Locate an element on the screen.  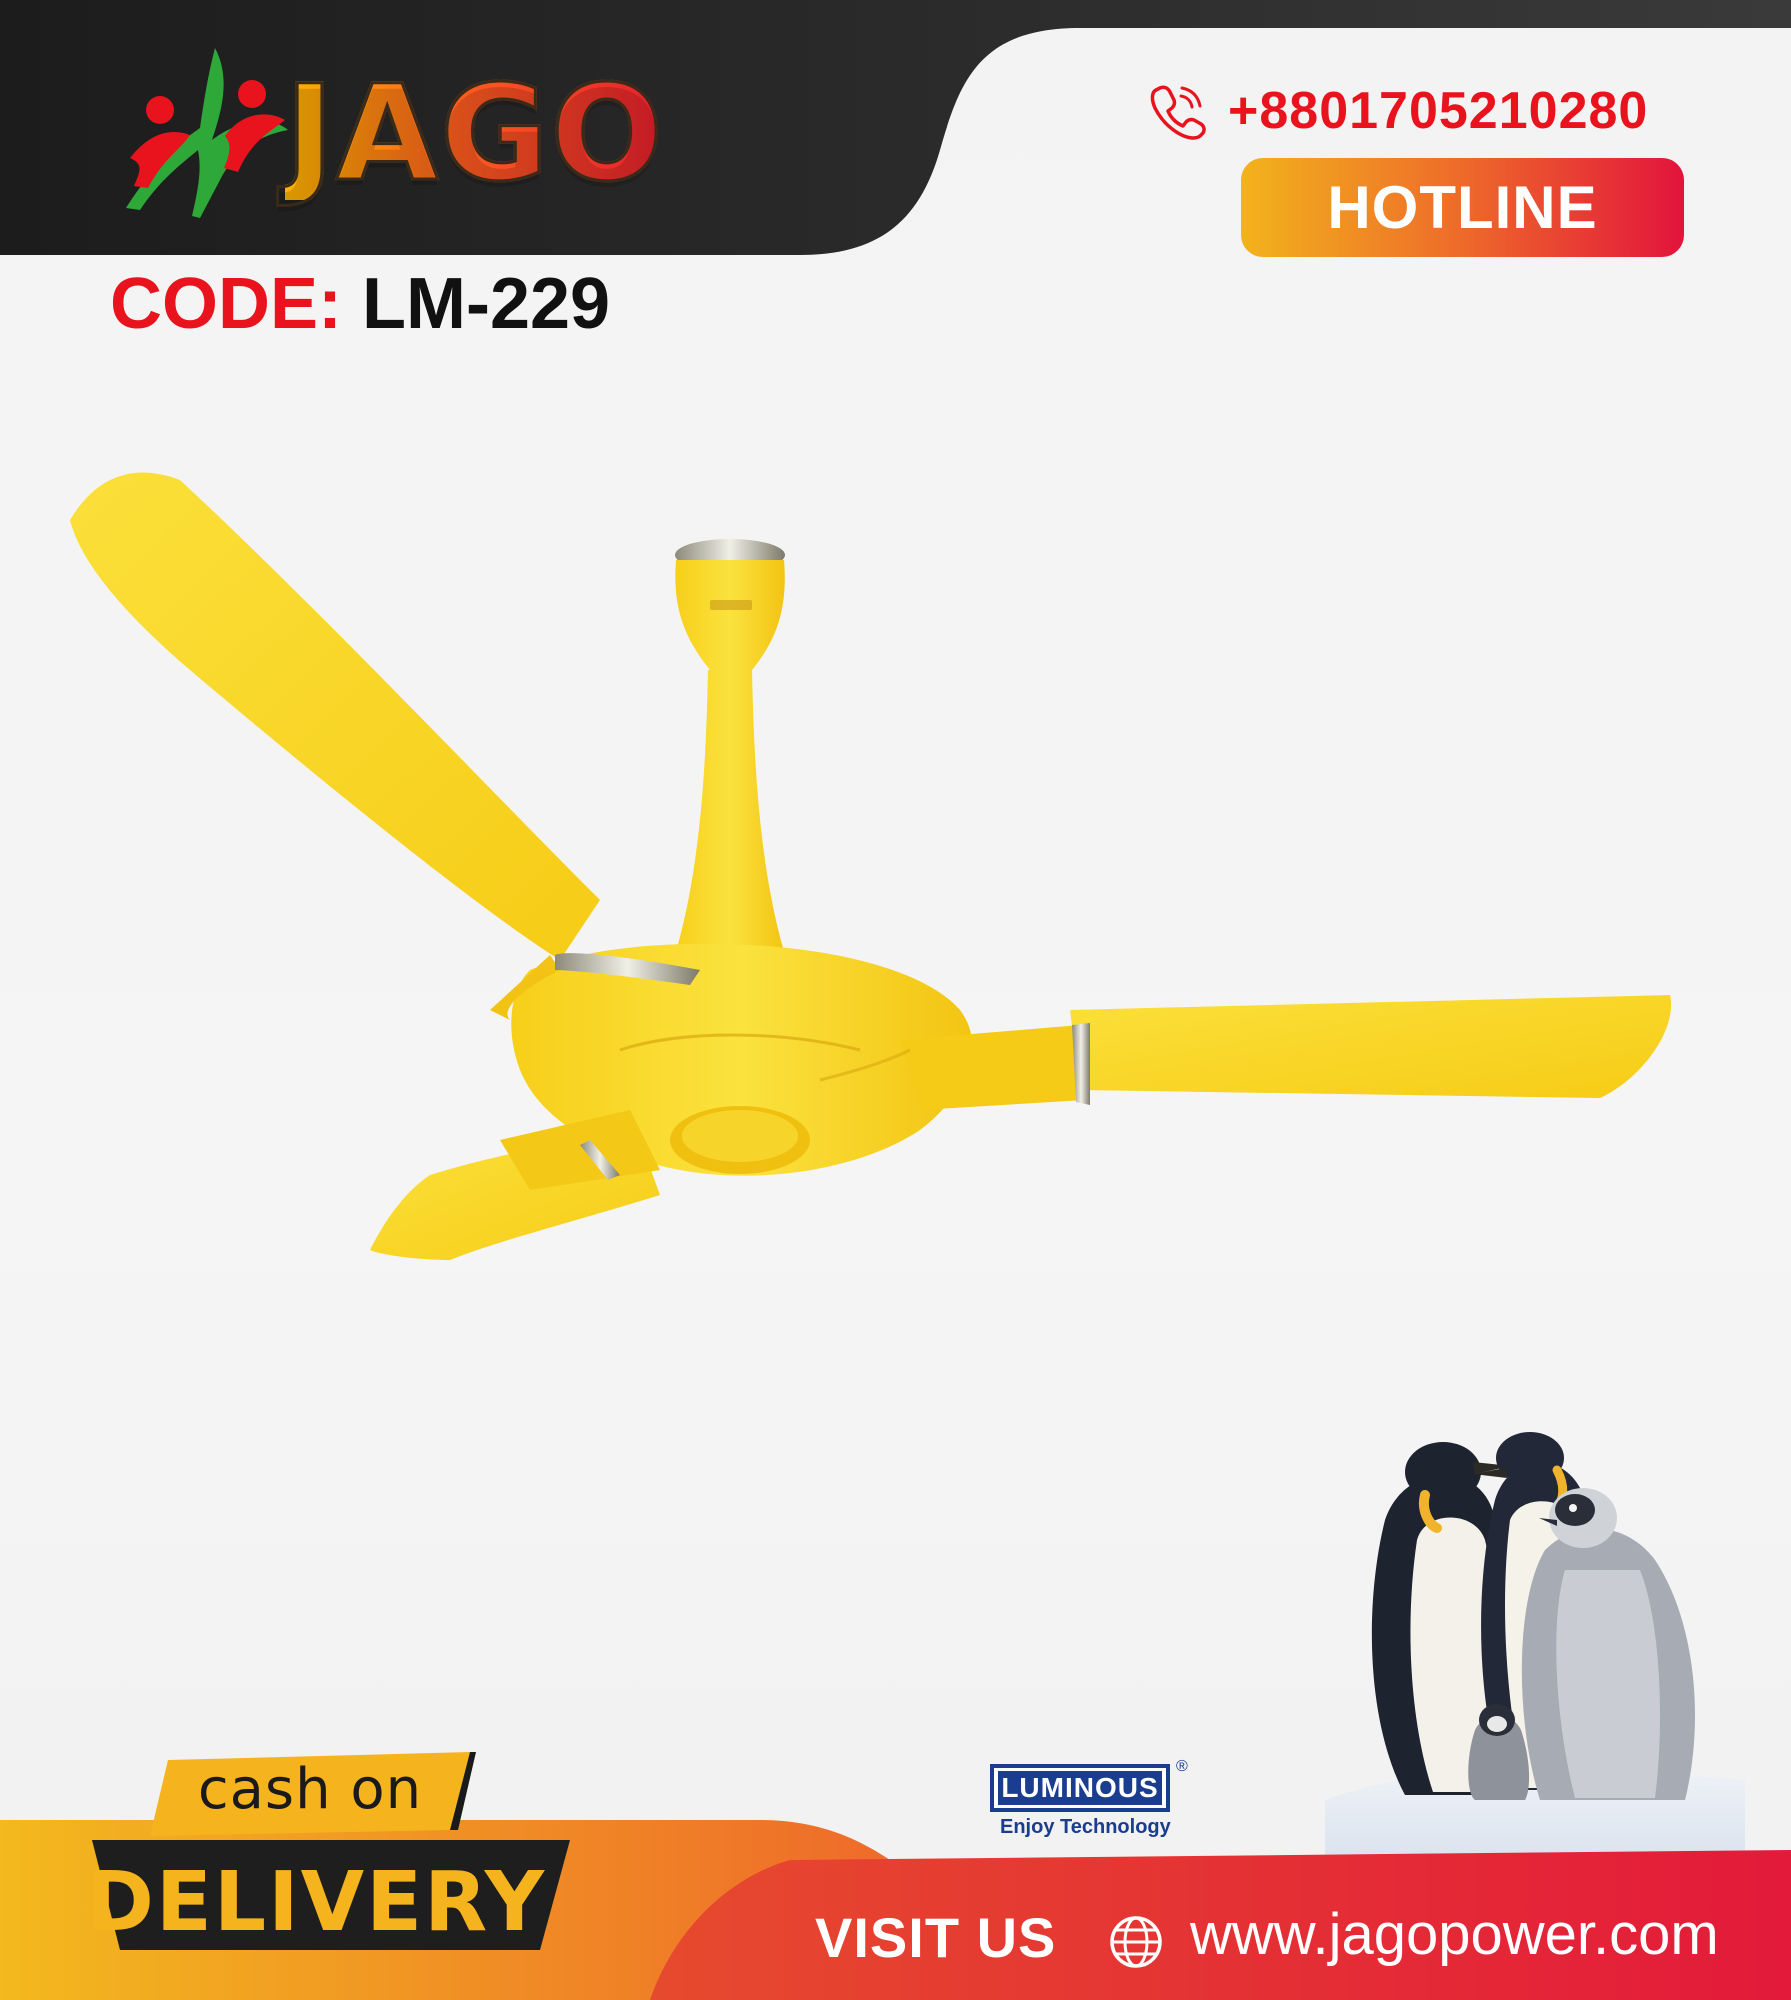
phone-contact: +8801705210280 is located at coordinates (1398, 111).